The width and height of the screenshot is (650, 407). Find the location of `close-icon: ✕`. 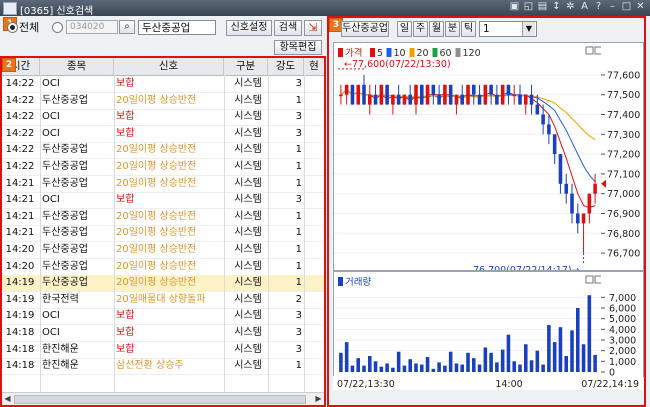

close-icon: ✕ is located at coordinates (640, 7).